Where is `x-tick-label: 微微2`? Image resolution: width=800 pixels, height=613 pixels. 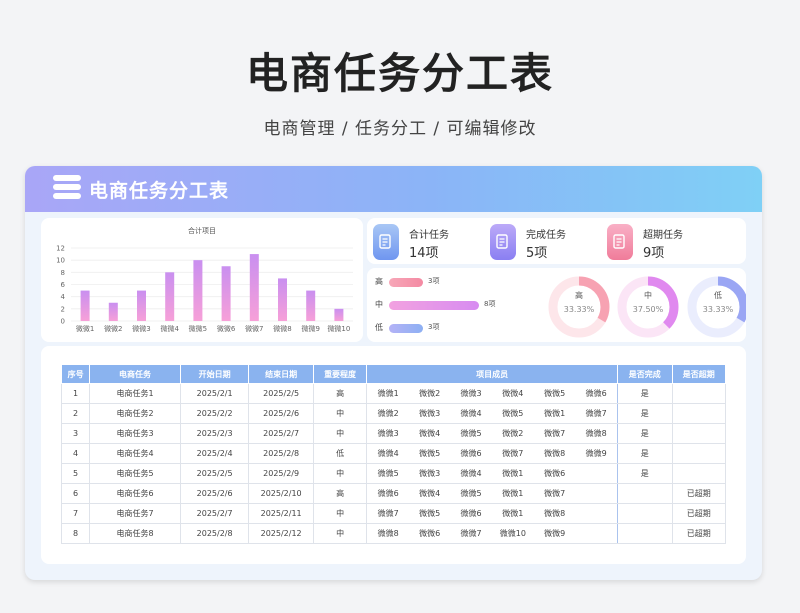 x-tick-label: 微微2 is located at coordinates (113, 328).